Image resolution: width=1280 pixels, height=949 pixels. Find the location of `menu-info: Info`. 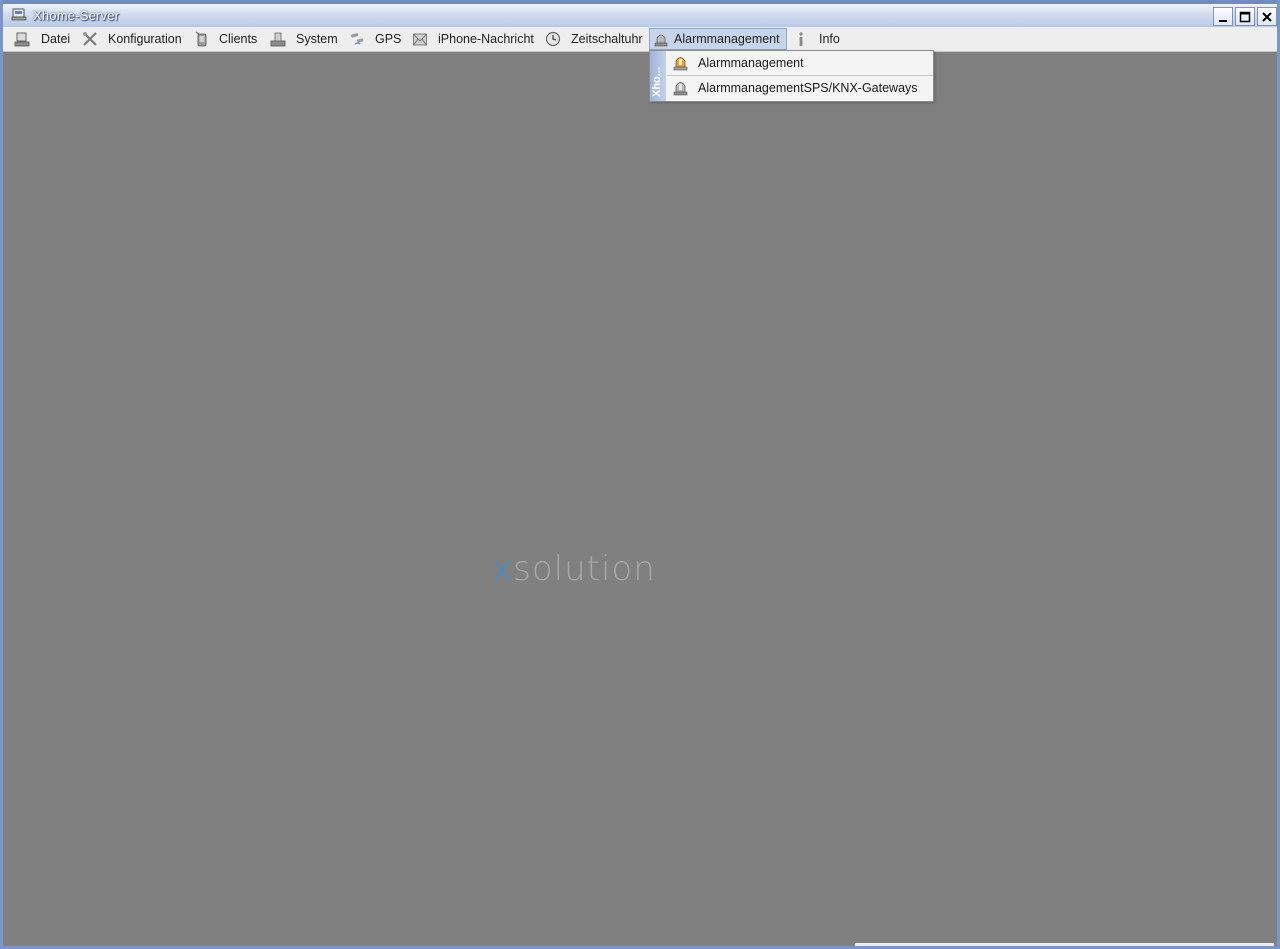

menu-info: Info is located at coordinates (818, 39).